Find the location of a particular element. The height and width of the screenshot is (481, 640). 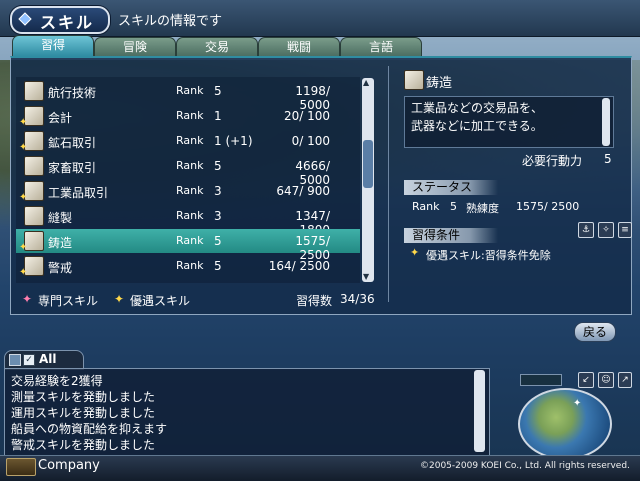

status-proficiency-value: 1575/ 2500 is located at coordinates (548, 206).